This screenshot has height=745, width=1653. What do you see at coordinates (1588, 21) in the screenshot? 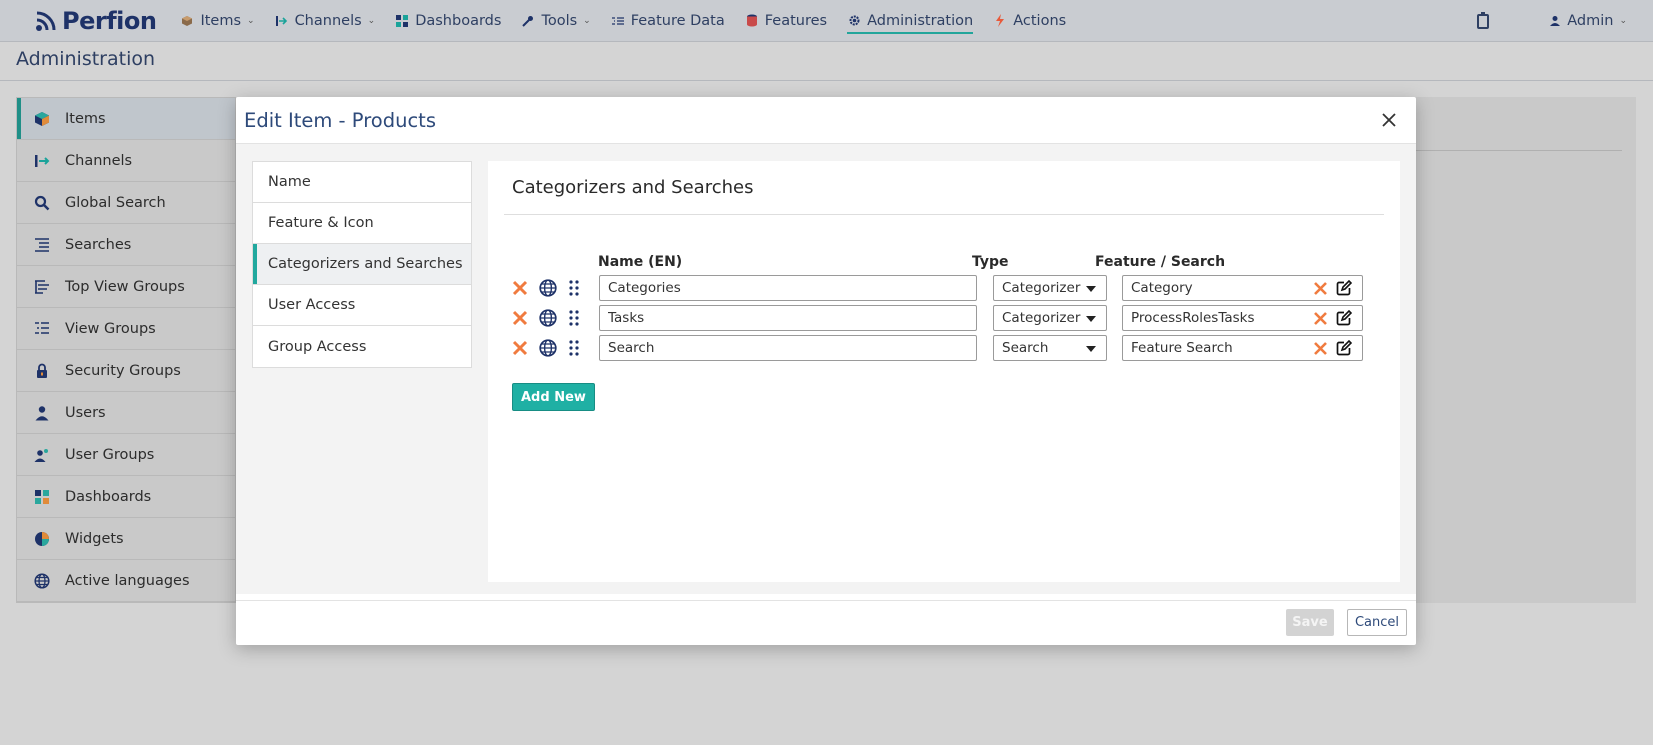
I see `user-menu: Admin ⌄` at bounding box center [1588, 21].